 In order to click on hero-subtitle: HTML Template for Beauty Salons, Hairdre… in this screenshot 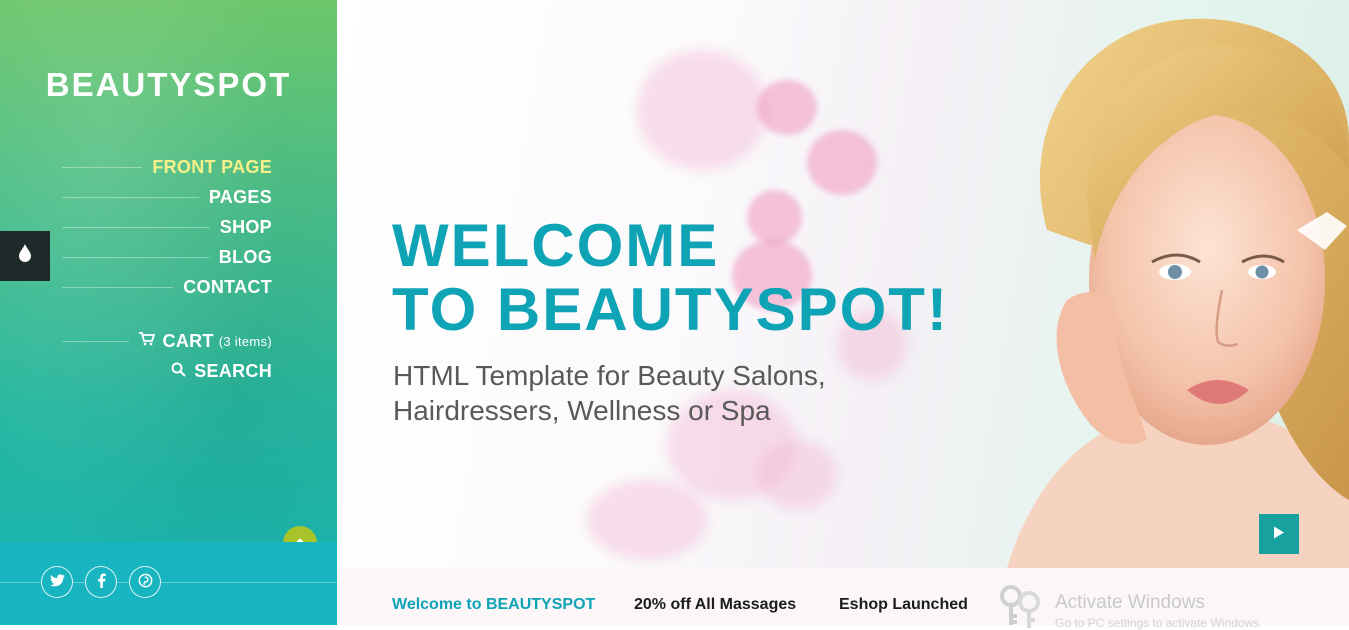, I will do `click(673, 393)`.